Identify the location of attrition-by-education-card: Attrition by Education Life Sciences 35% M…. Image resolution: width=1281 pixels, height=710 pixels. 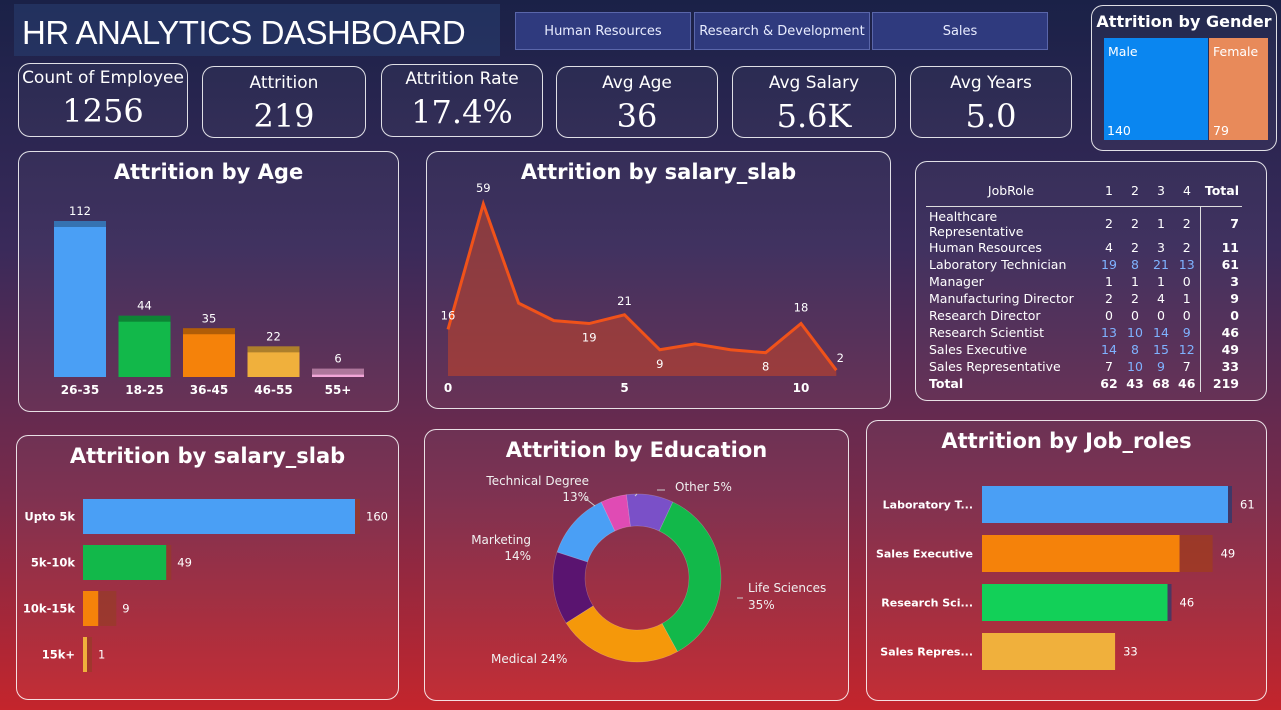
(636, 565).